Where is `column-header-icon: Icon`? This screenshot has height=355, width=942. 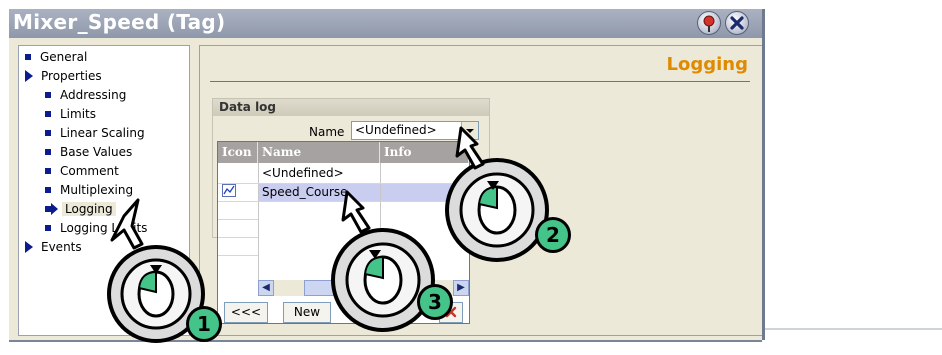
column-header-icon: Icon is located at coordinates (238, 152).